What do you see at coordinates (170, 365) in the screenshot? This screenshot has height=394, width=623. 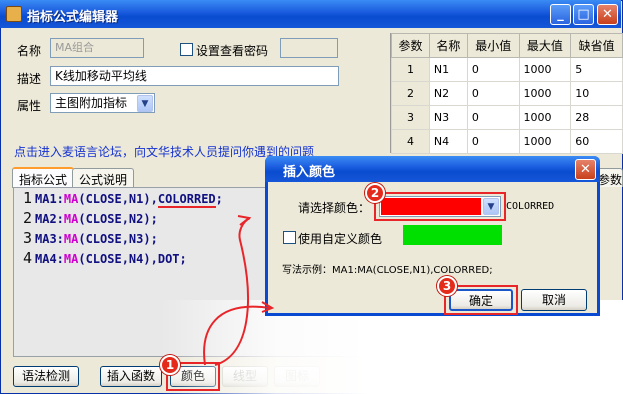 I see `step-badge: 1` at bounding box center [170, 365].